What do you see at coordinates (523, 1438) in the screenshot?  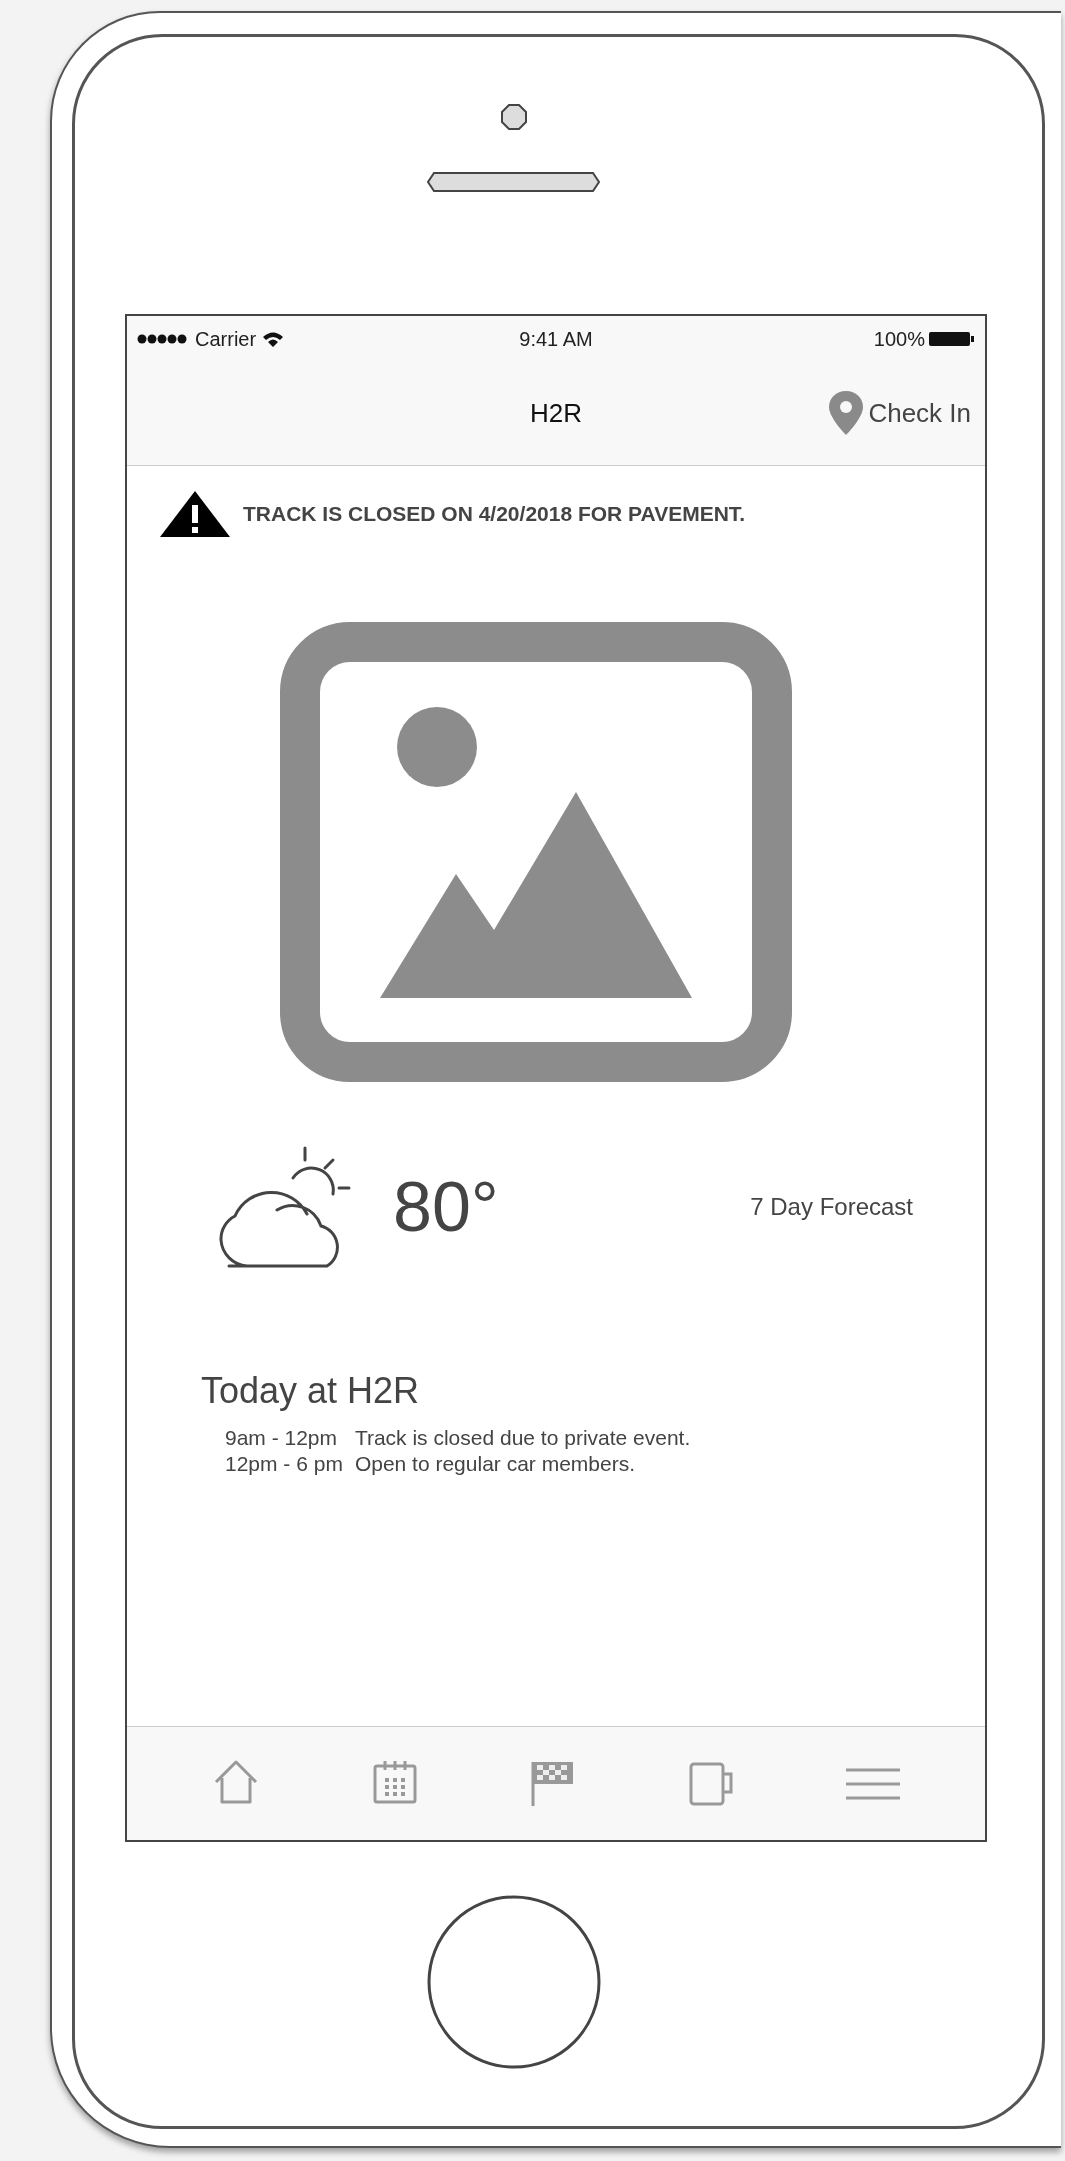 I see `schedule-description: Track is closed due to private event.` at bounding box center [523, 1438].